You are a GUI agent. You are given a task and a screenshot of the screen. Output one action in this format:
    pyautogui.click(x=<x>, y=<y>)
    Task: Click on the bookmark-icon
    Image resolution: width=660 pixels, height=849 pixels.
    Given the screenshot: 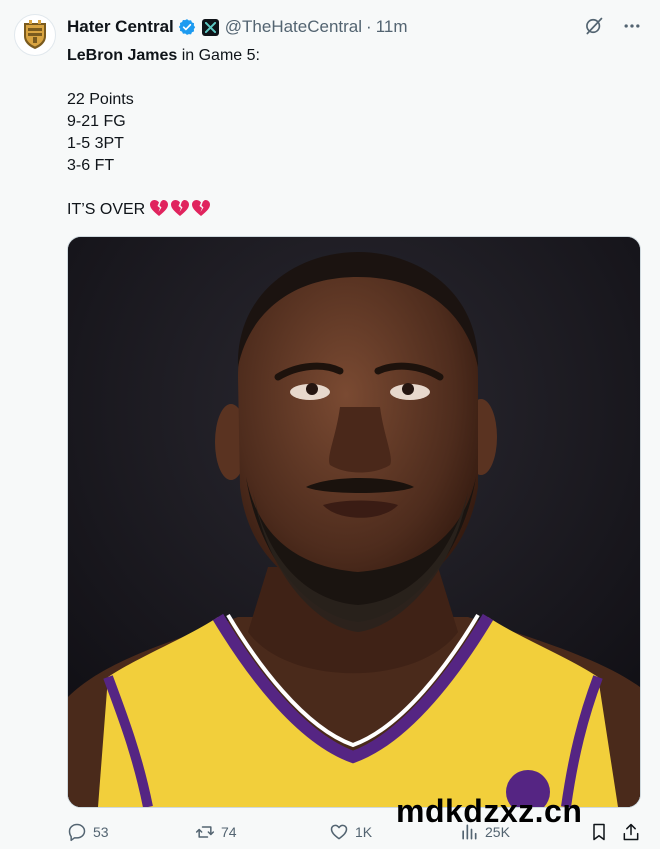 What is the action you would take?
    pyautogui.click(x=599, y=832)
    